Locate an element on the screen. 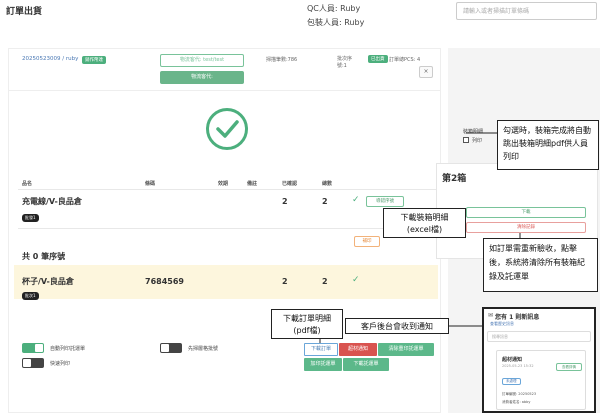  row1-reprint-button: 補印 is located at coordinates (367, 241).